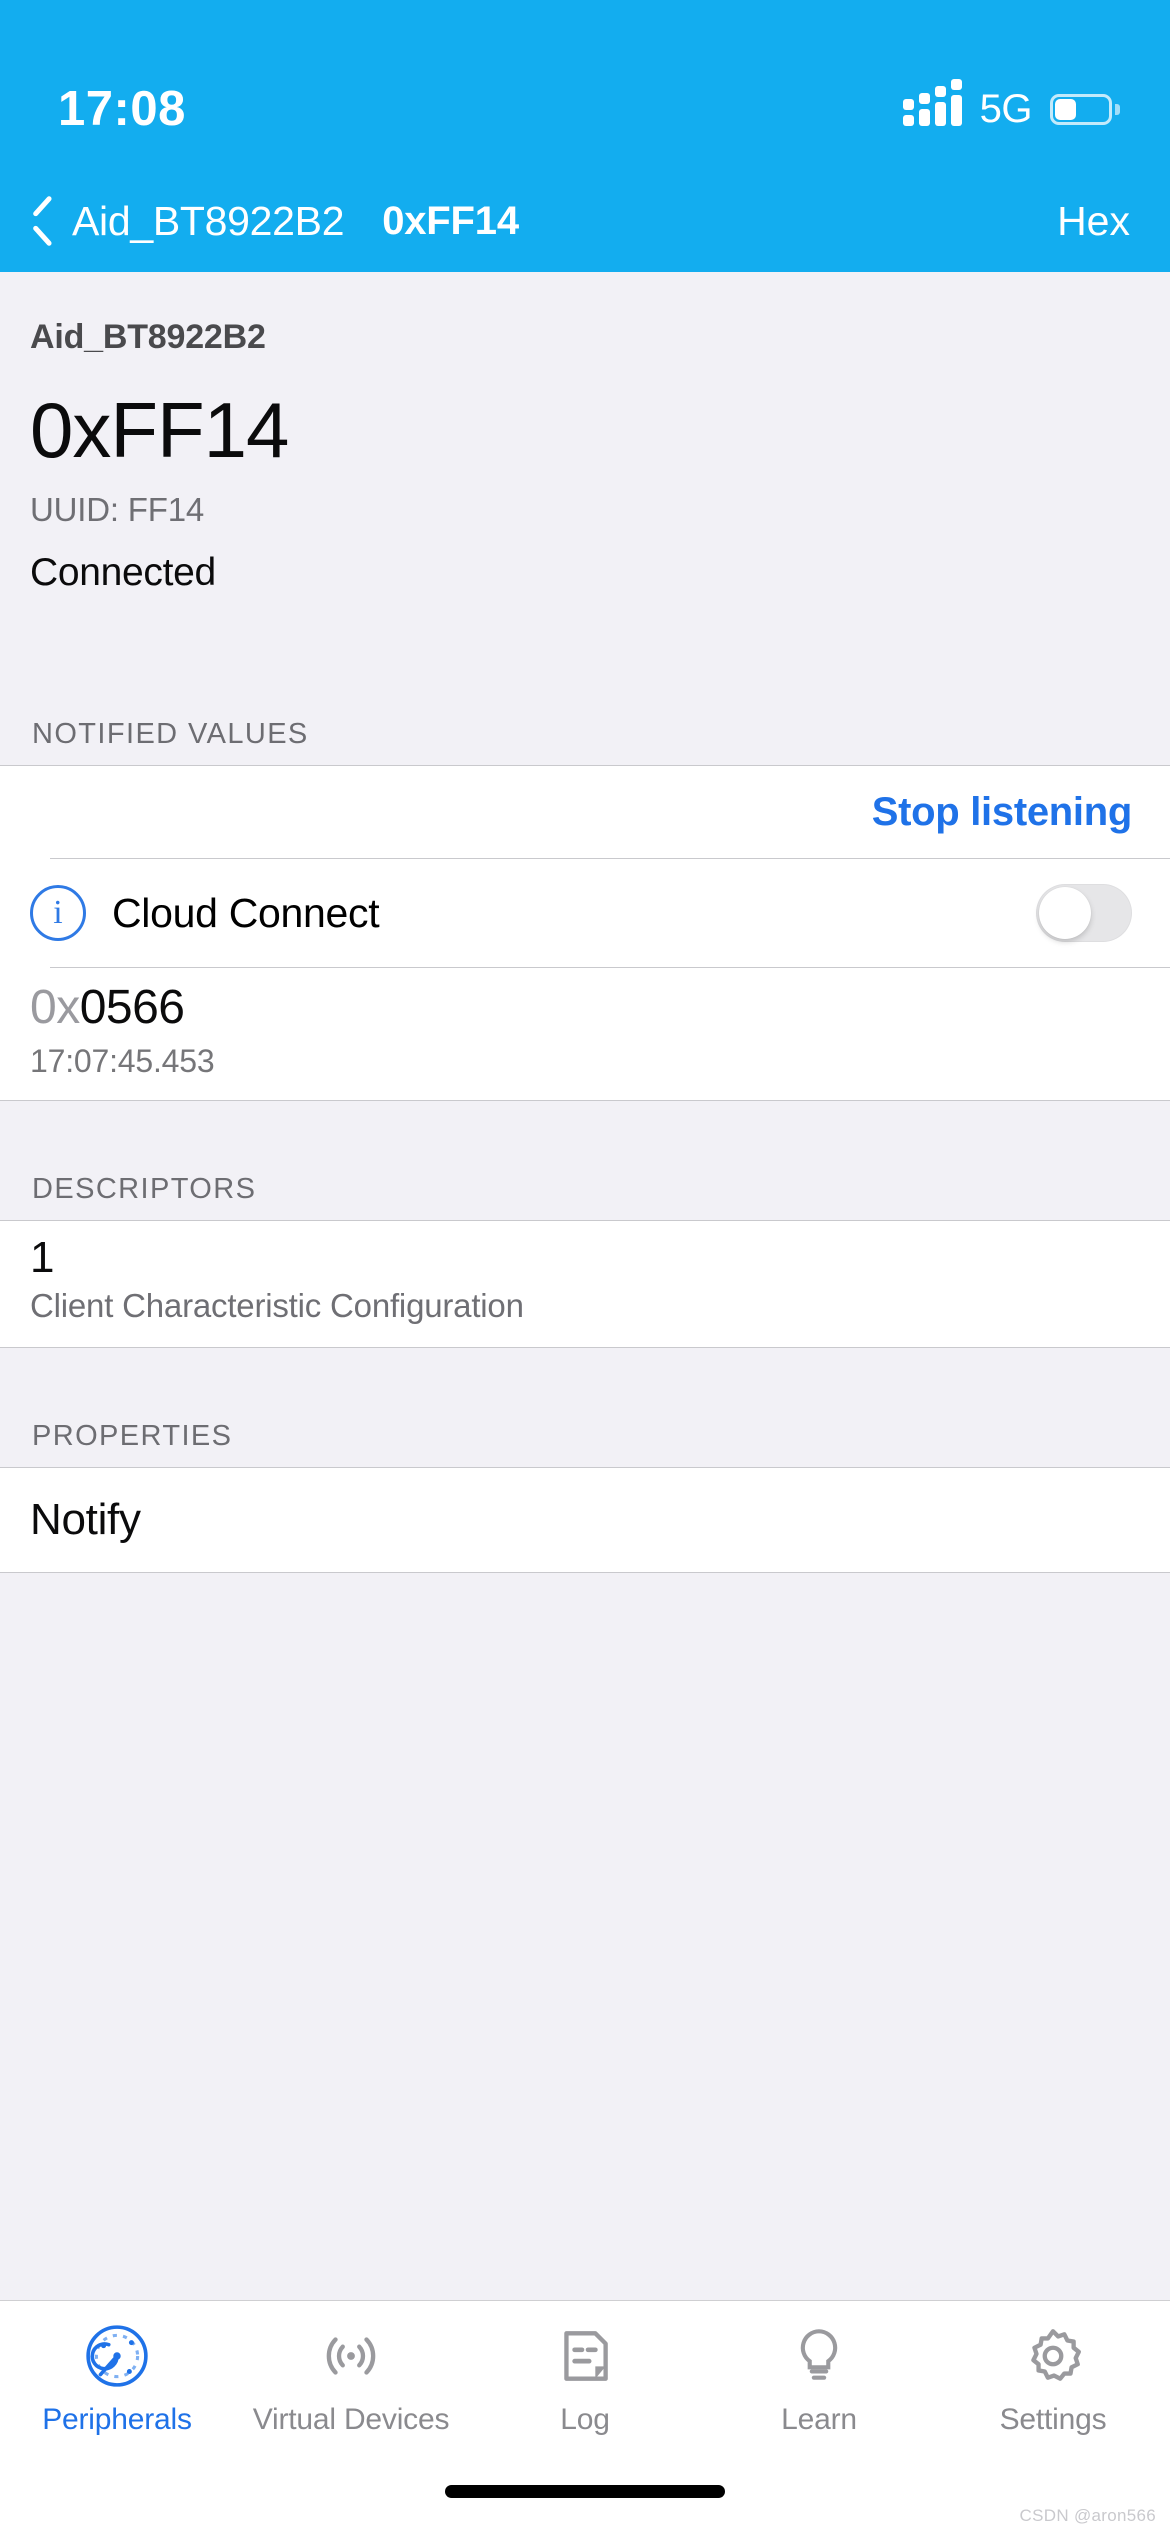 Image resolution: width=1170 pixels, height=2532 pixels. What do you see at coordinates (1093, 221) in the screenshot?
I see `hex-format-button: Hex` at bounding box center [1093, 221].